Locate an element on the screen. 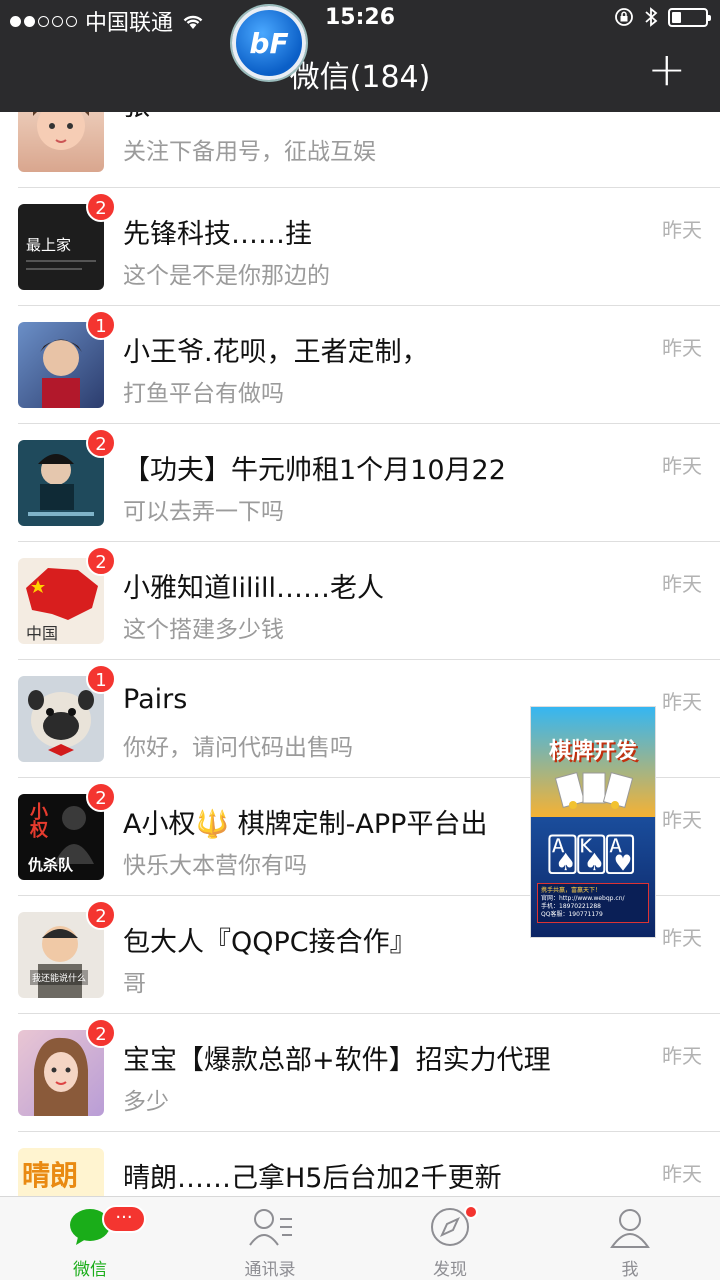 This screenshot has width=720, height=1280. chat-preview: 这个搭建多少钱 is located at coordinates (203, 630).